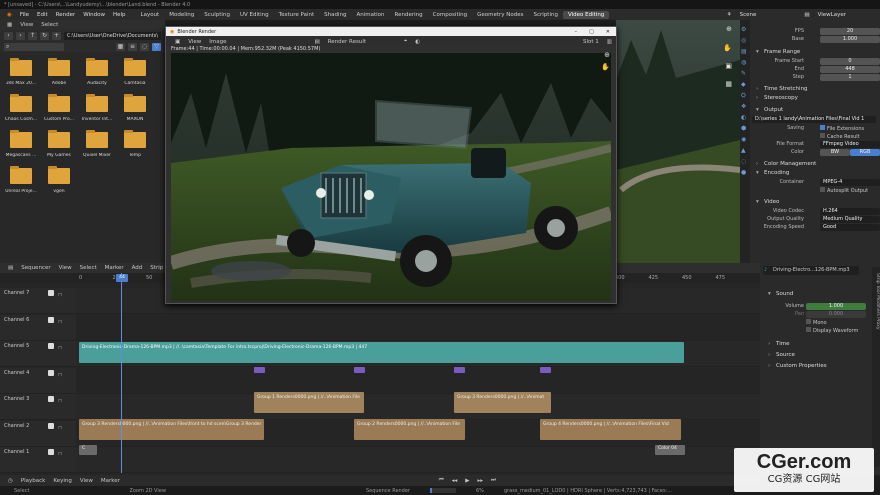 The height and width of the screenshot is (495, 880). I want to click on tab-video-editing: Video Editing, so click(586, 14).